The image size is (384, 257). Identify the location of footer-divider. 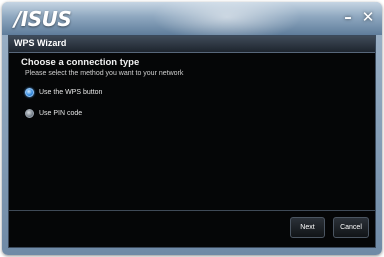
(192, 210).